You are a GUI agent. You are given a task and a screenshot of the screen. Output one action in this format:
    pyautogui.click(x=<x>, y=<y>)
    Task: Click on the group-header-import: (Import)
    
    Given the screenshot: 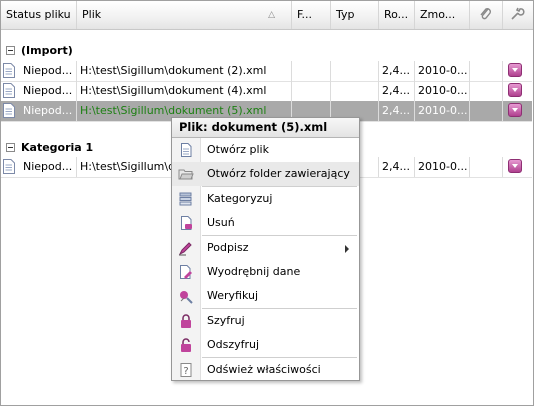 What is the action you would take?
    pyautogui.click(x=39, y=51)
    